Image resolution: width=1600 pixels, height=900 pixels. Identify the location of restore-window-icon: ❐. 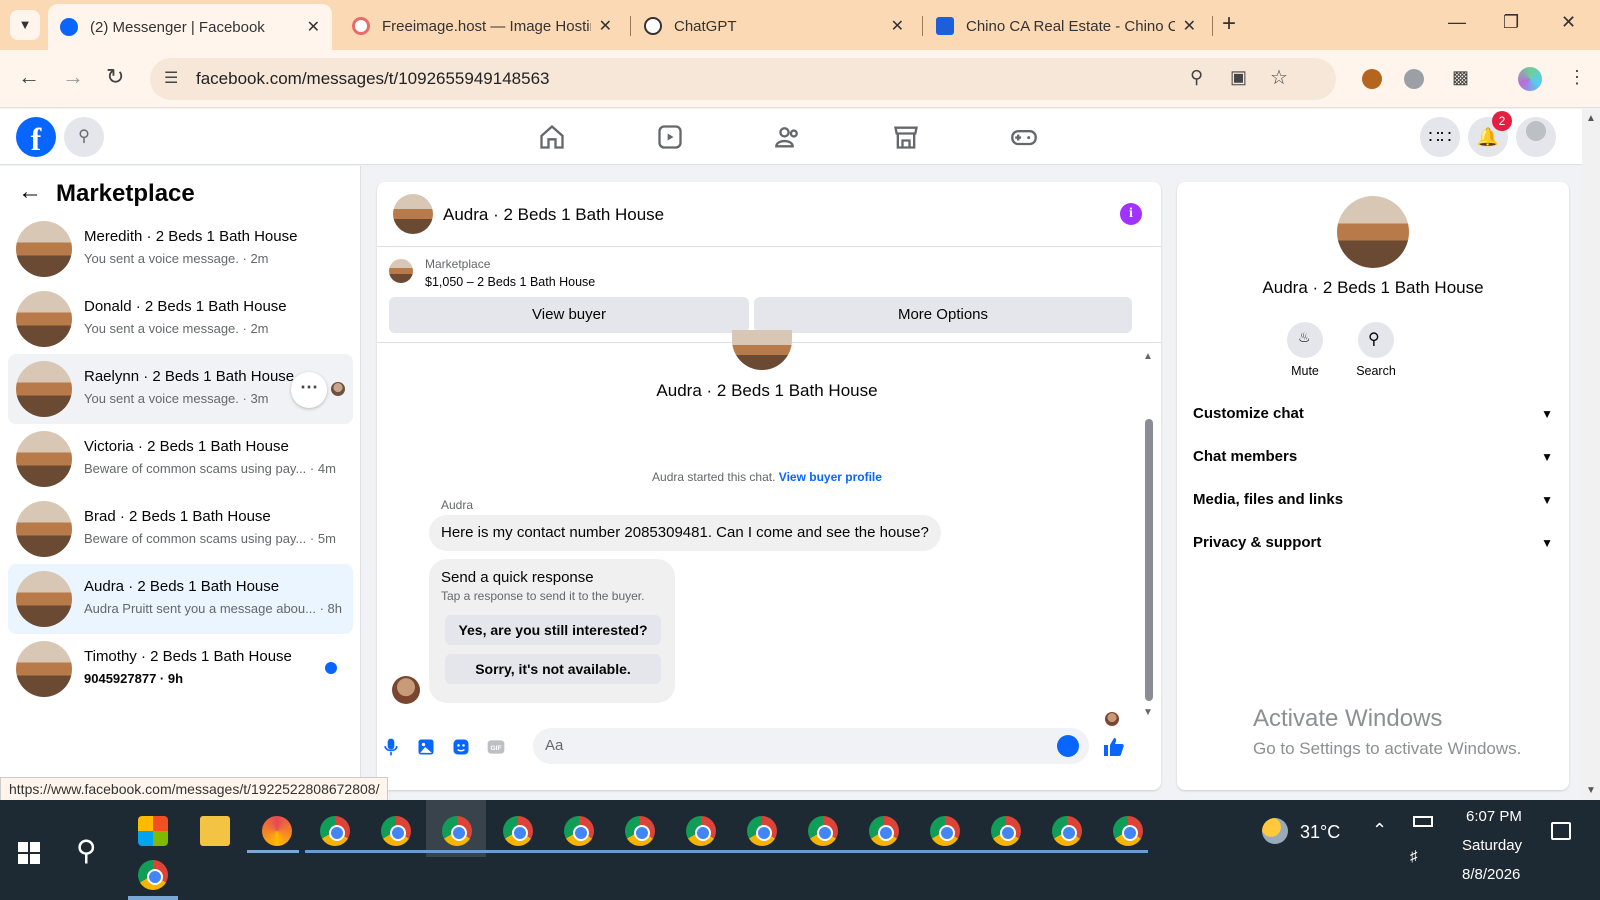
(1511, 22).